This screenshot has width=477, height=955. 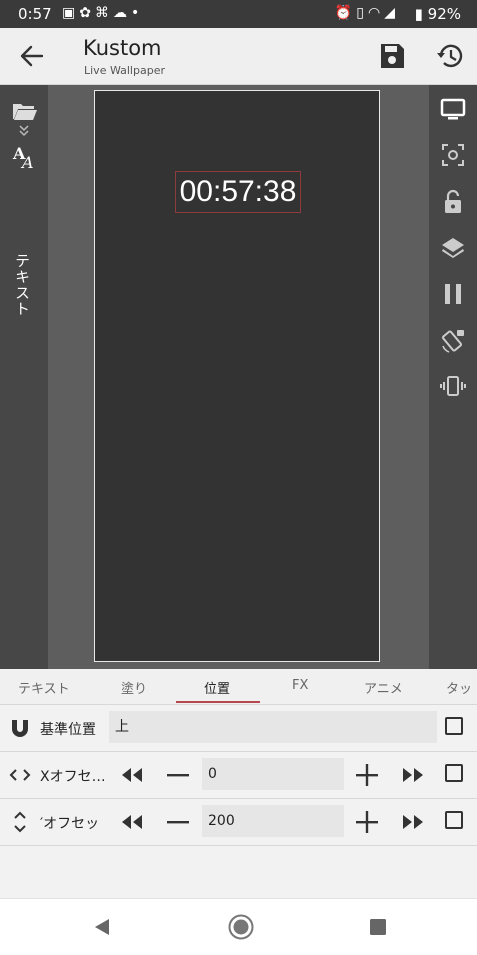 What do you see at coordinates (453, 248) in the screenshot?
I see `layers-icon` at bounding box center [453, 248].